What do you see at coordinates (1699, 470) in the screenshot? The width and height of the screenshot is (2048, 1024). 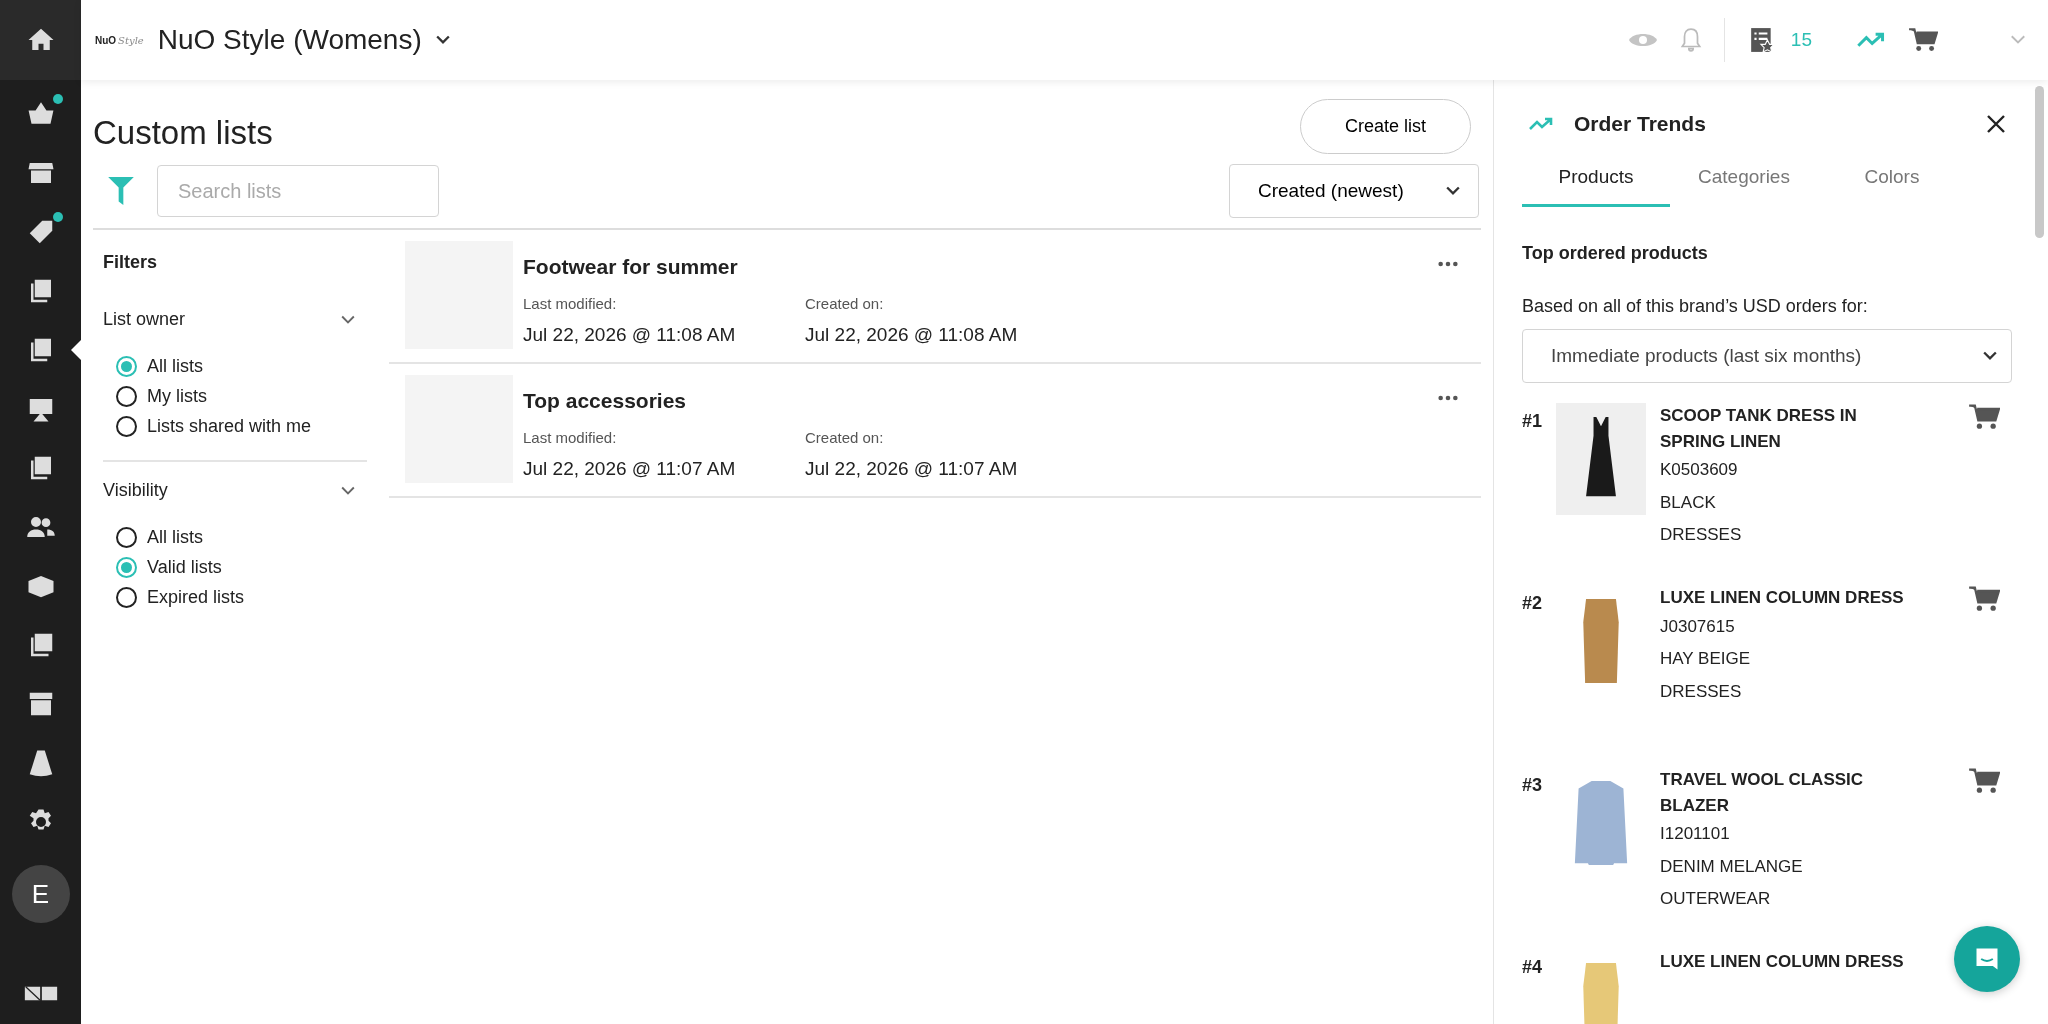 I see `product-code: K0503609` at bounding box center [1699, 470].